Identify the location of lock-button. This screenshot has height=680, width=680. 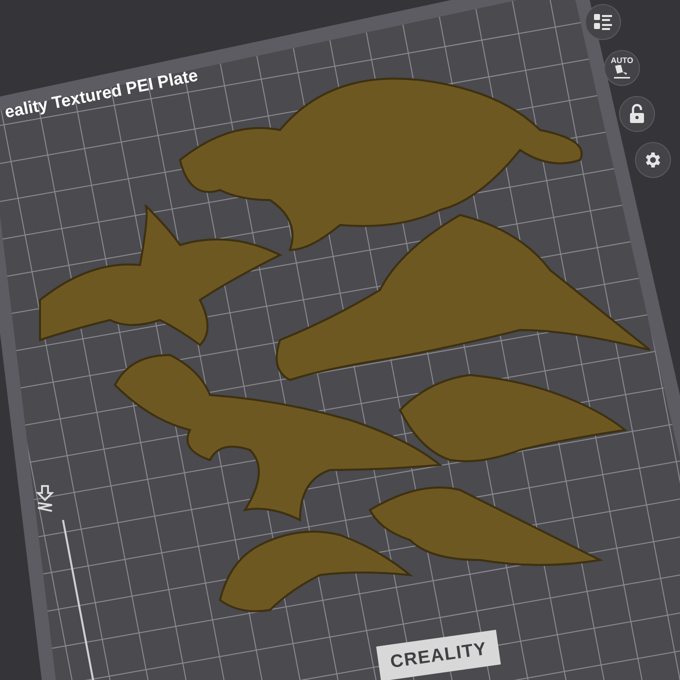
(637, 114).